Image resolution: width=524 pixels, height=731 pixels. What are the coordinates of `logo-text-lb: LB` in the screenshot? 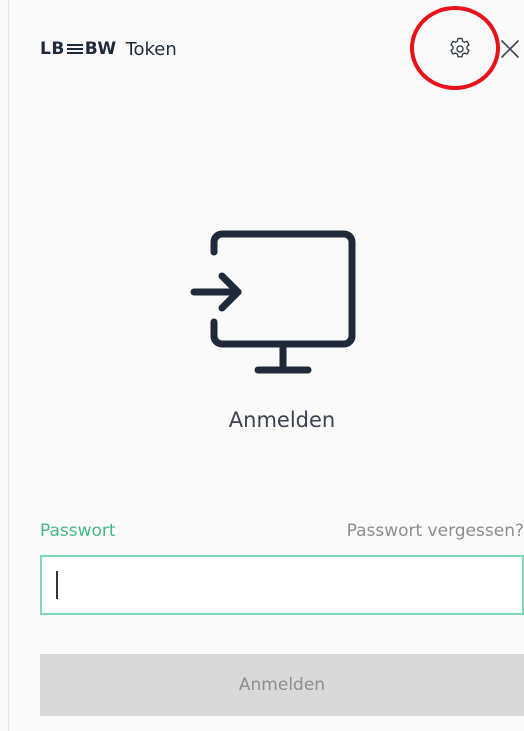 It's located at (52, 49).